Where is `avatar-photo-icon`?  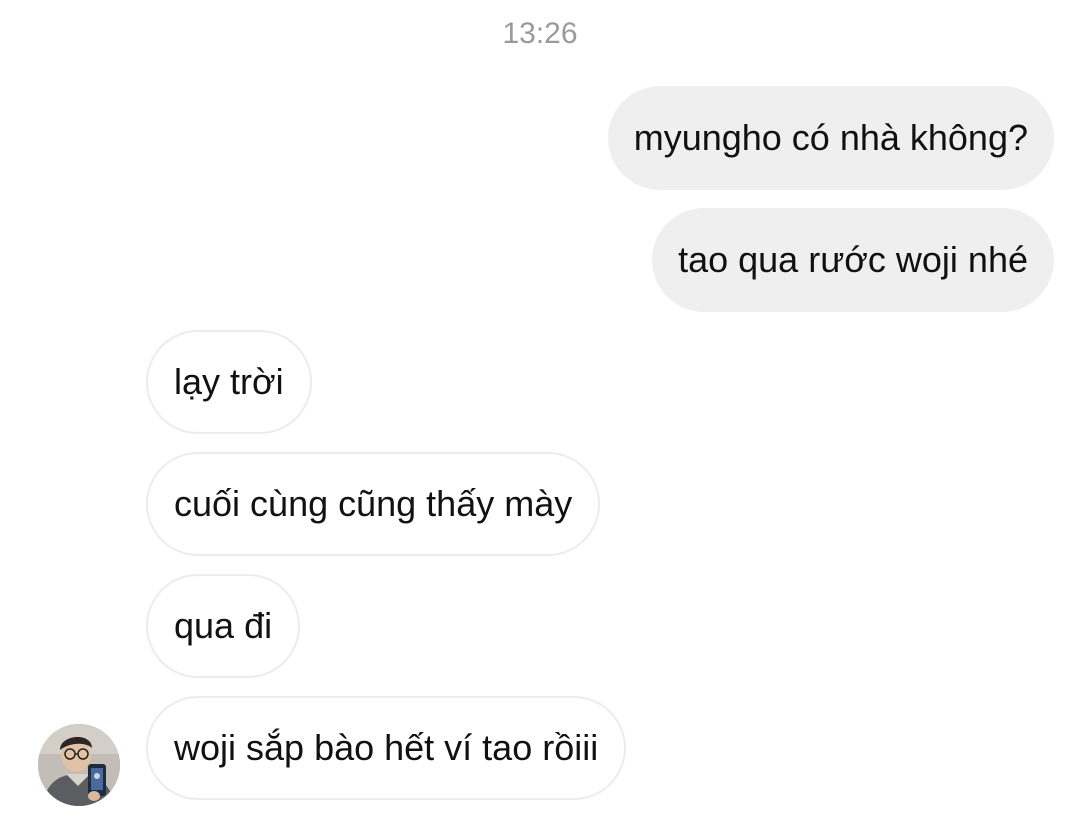 avatar-photo-icon is located at coordinates (79, 765).